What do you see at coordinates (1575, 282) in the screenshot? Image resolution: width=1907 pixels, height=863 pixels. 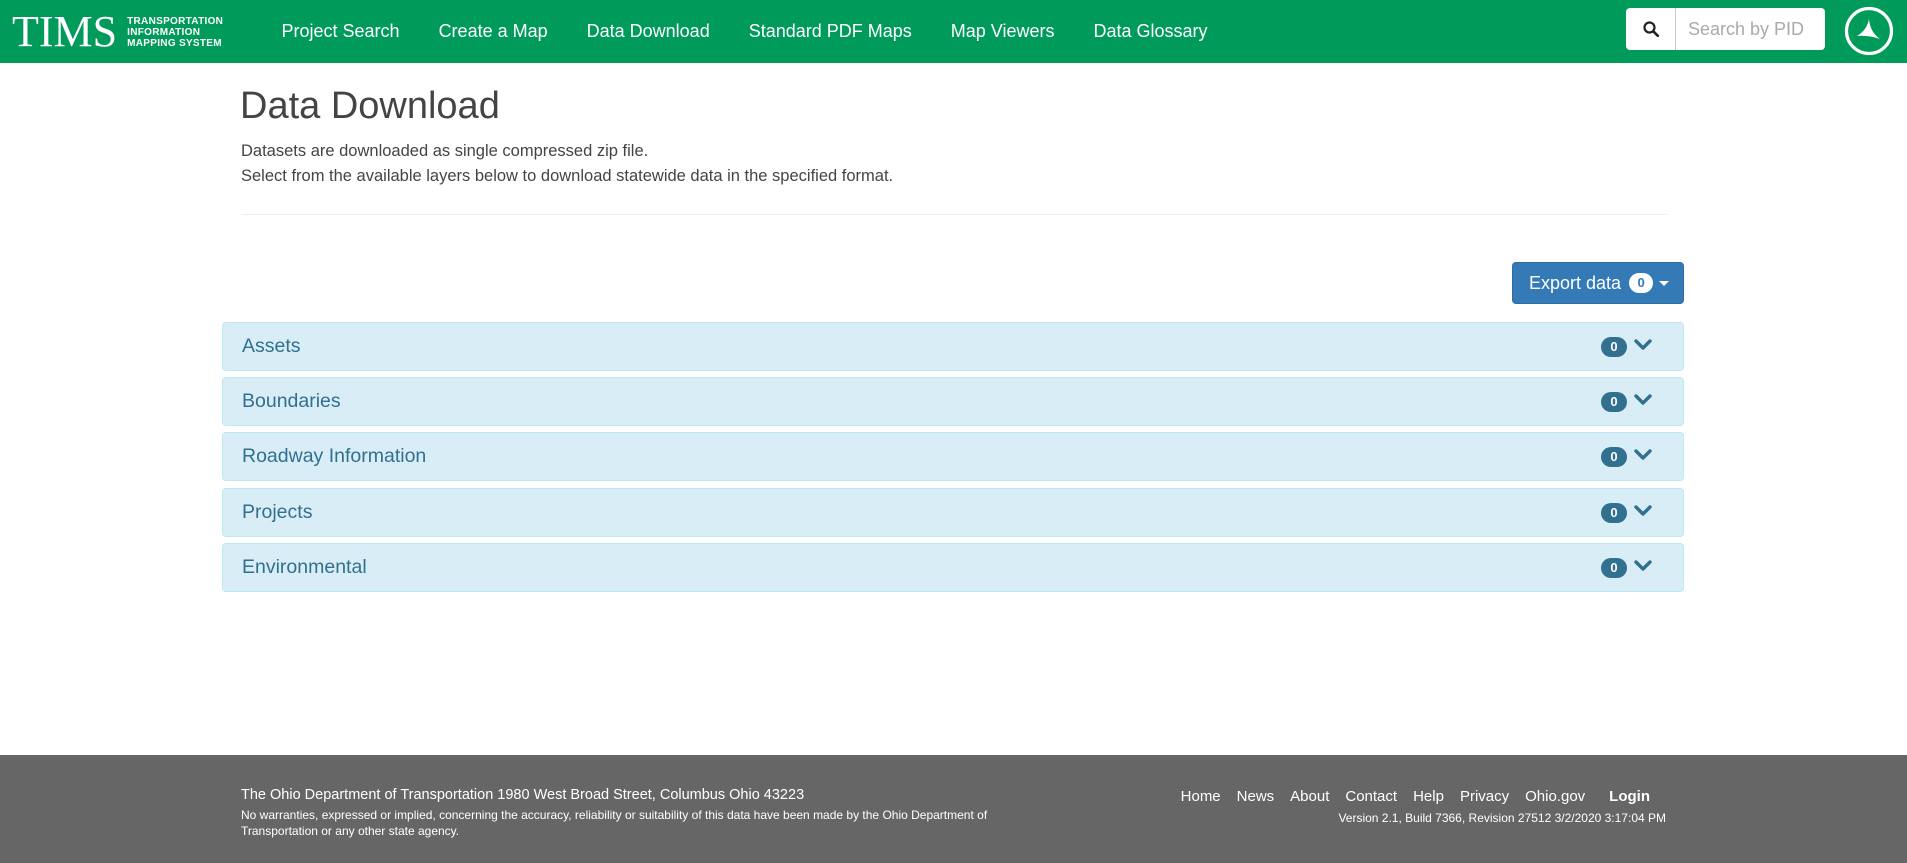 I see `export-data-label: Export data` at bounding box center [1575, 282].